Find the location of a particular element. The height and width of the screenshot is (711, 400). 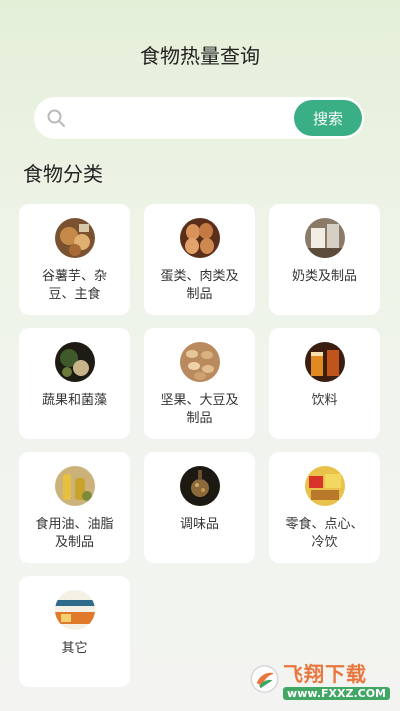

vegetable-icon is located at coordinates (74, 362).